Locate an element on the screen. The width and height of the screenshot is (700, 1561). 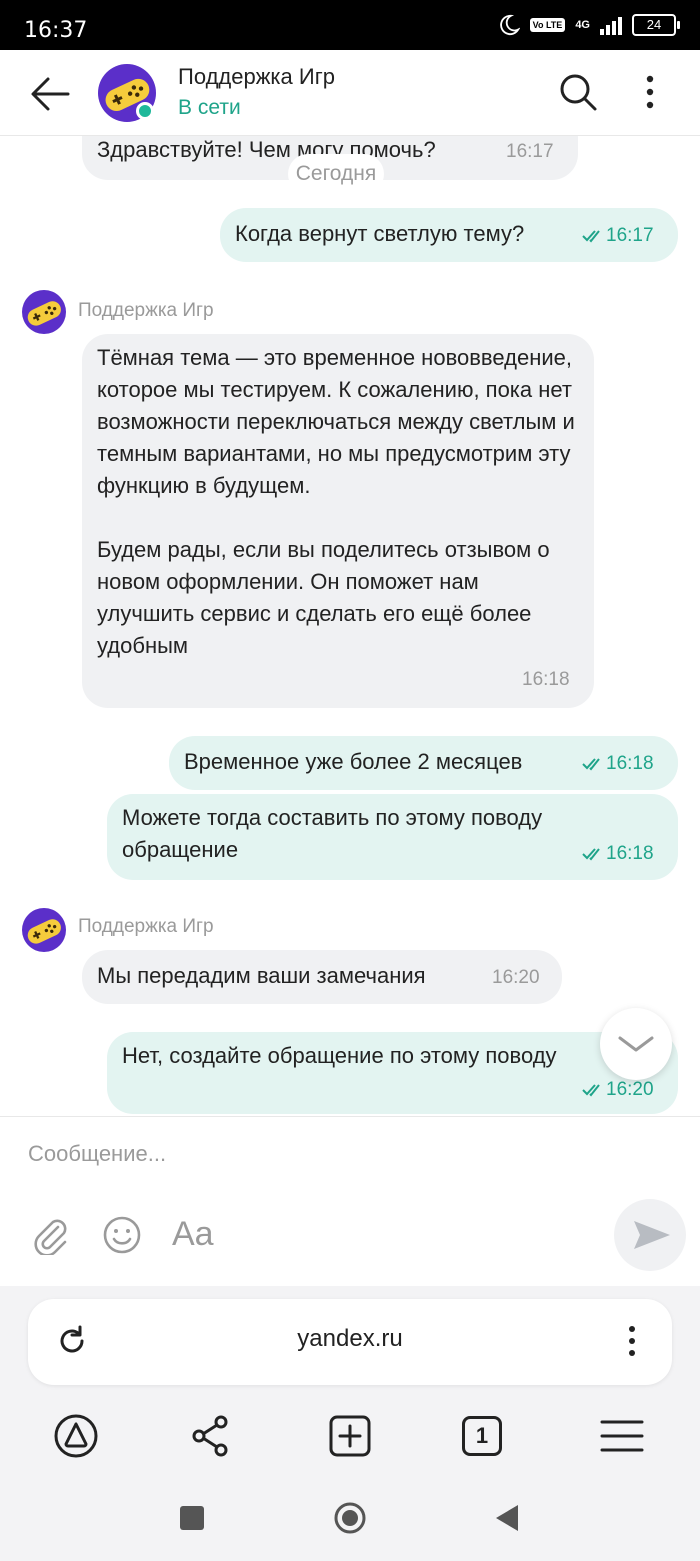
search-icon is located at coordinates (578, 92).